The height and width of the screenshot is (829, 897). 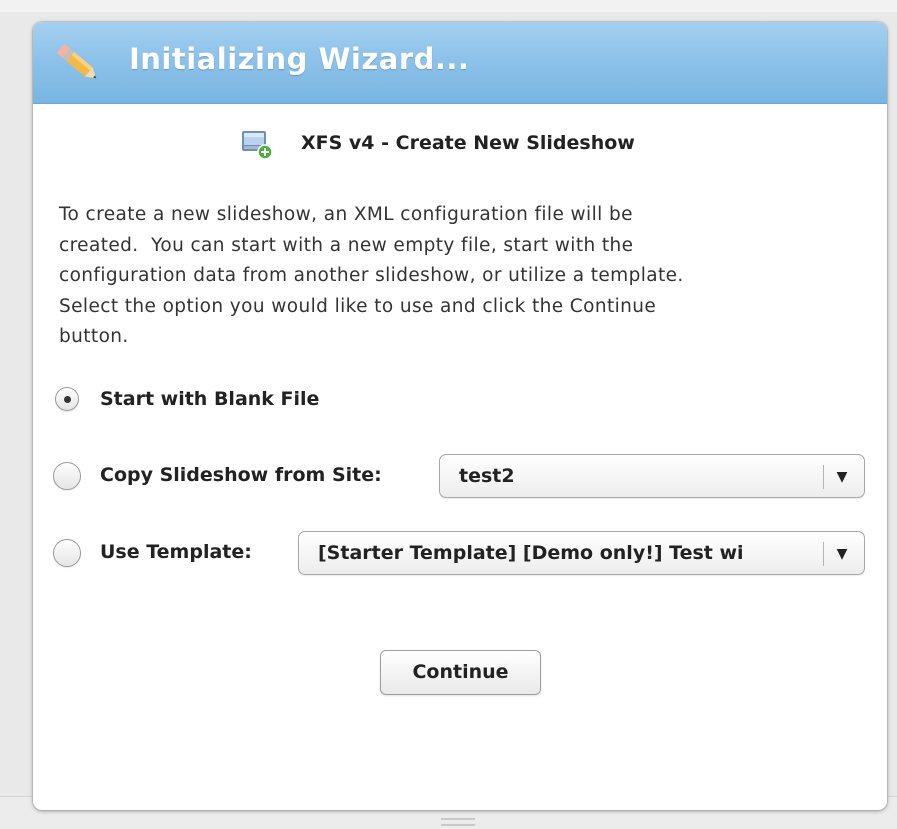 What do you see at coordinates (448, 6) in the screenshot?
I see `backdrop-top` at bounding box center [448, 6].